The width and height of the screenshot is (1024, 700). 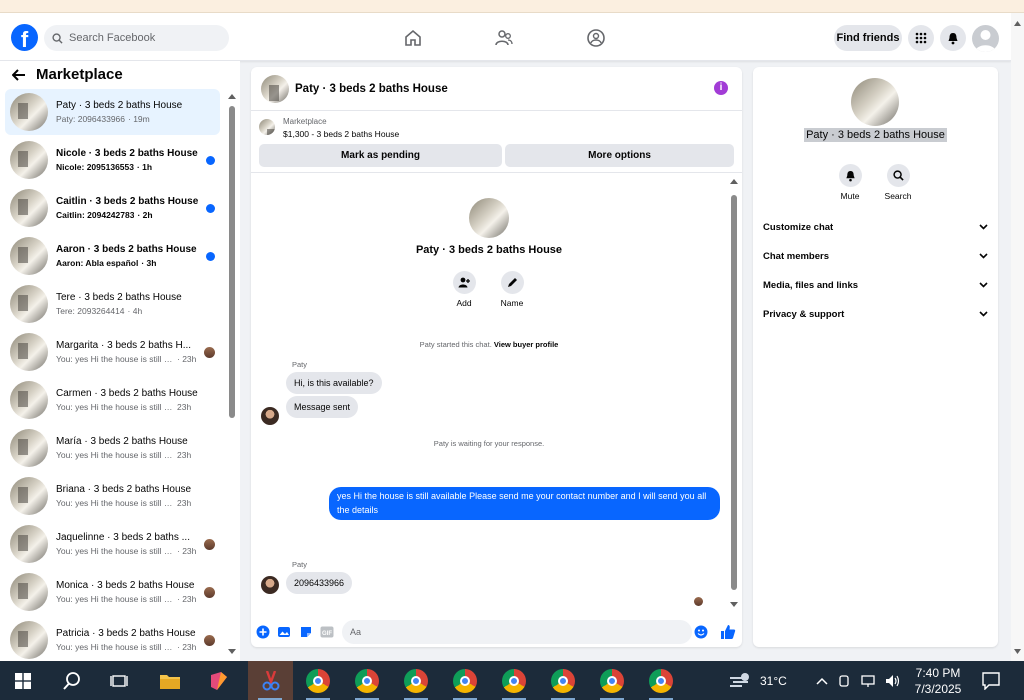 What do you see at coordinates (1017, 337) in the screenshot?
I see `window-scrollbar` at bounding box center [1017, 337].